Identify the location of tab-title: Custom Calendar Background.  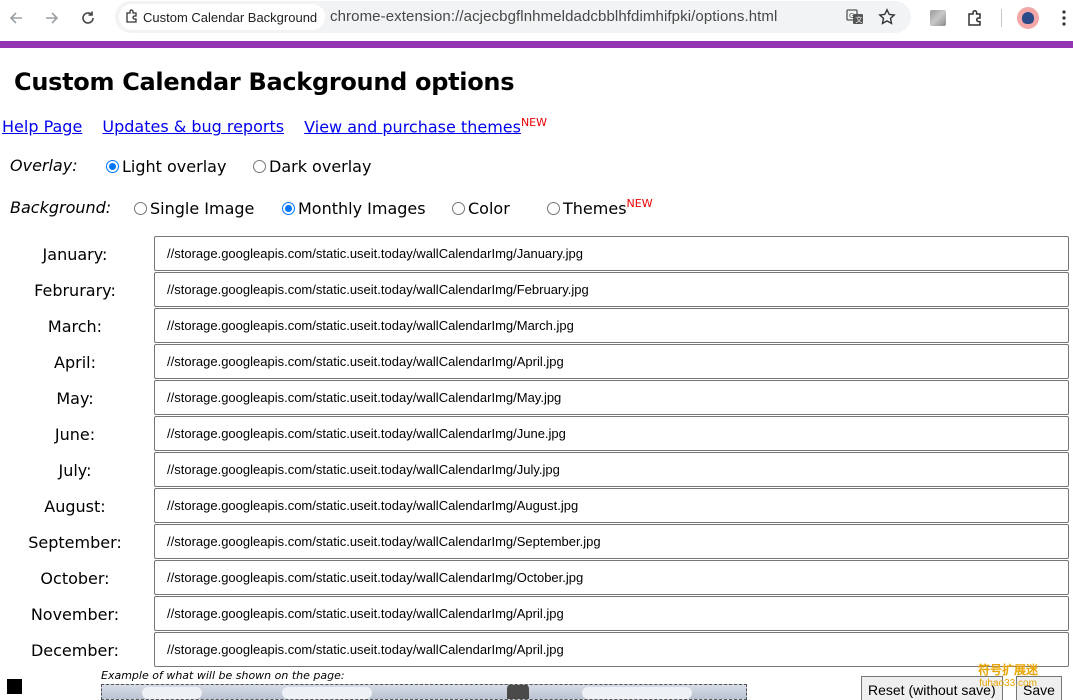
(230, 17).